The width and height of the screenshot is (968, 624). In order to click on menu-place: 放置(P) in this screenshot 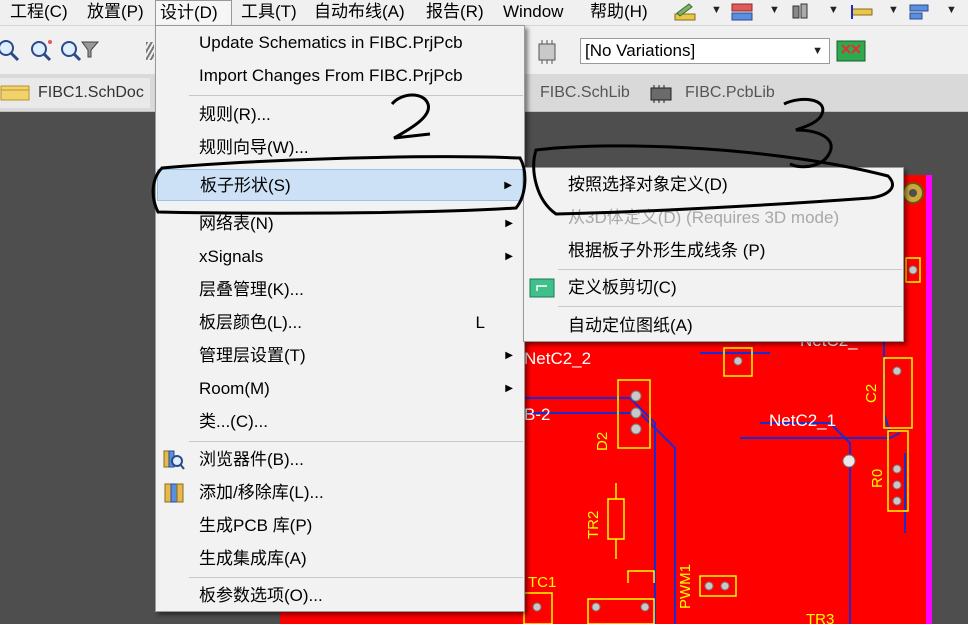, I will do `click(115, 13)`.